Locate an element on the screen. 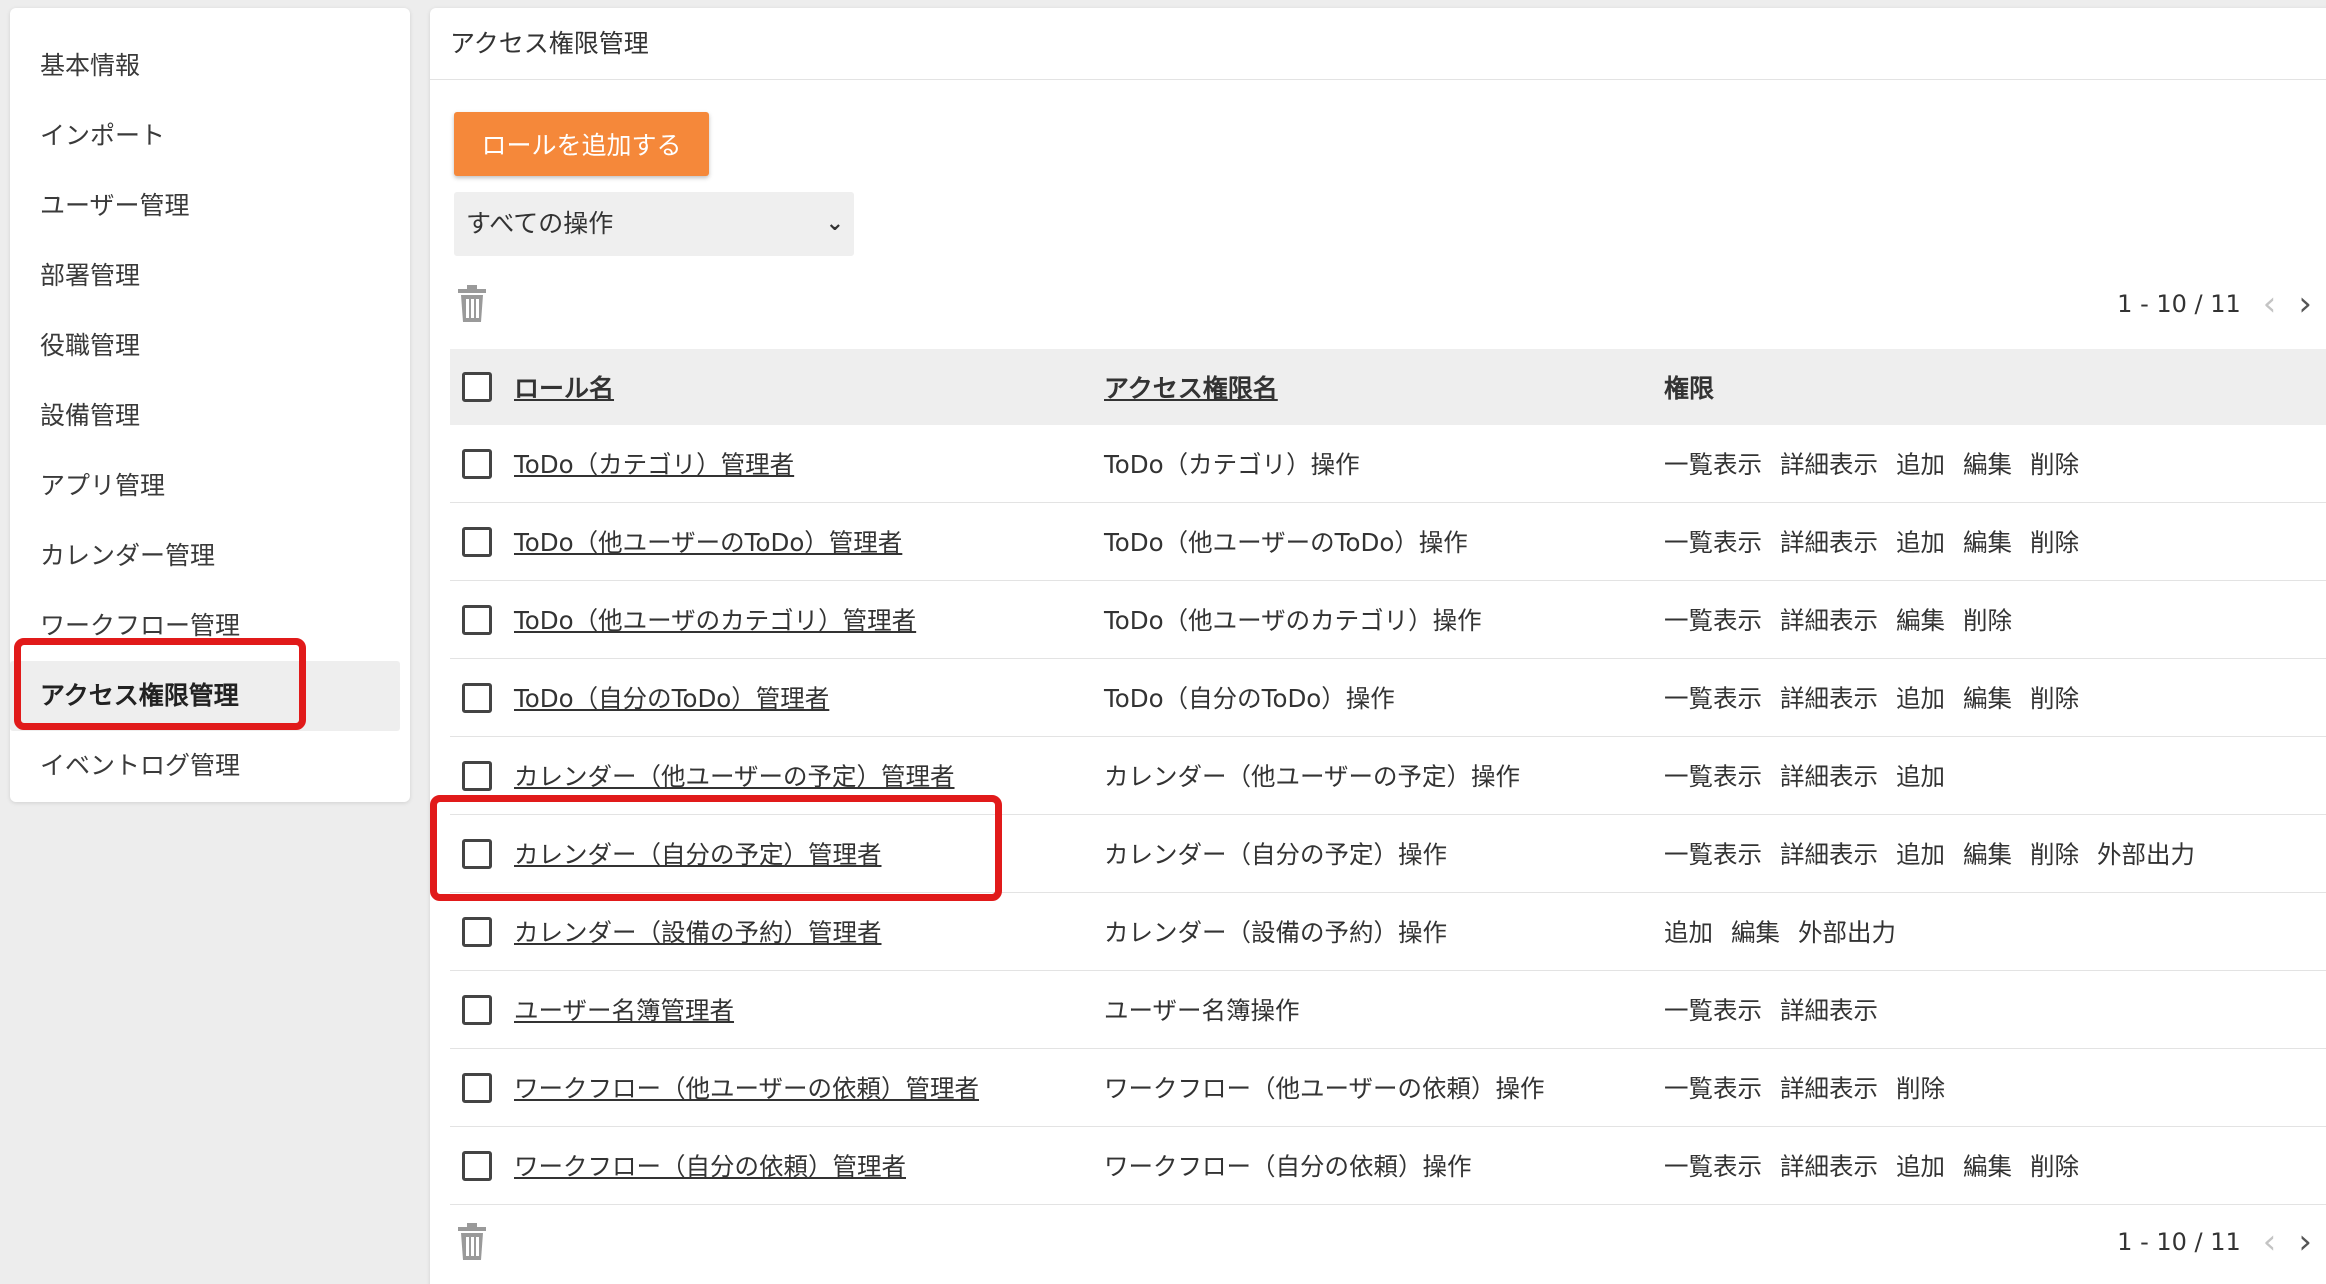  table-header: ロール名 アクセス権限名 権限 is located at coordinates (1388, 387).